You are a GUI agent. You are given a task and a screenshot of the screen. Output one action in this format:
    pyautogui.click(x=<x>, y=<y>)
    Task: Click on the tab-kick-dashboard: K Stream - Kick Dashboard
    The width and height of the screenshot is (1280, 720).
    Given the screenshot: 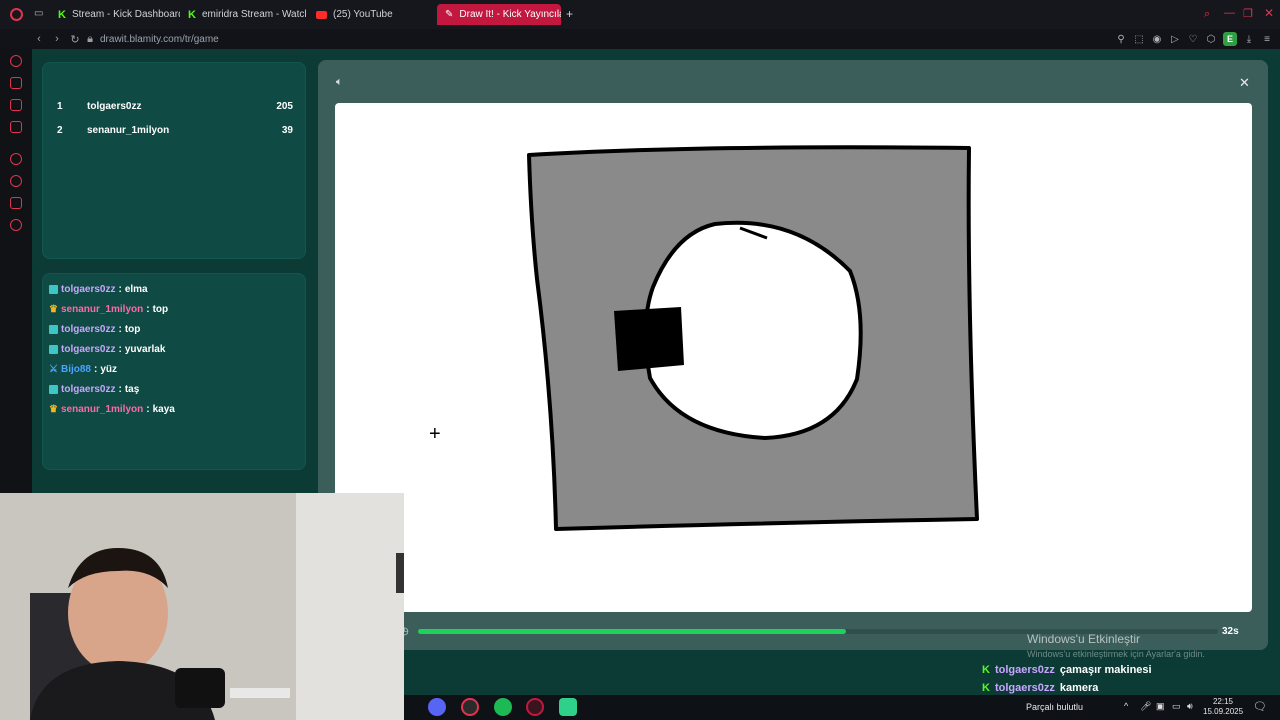 What is the action you would take?
    pyautogui.click(x=115, y=14)
    